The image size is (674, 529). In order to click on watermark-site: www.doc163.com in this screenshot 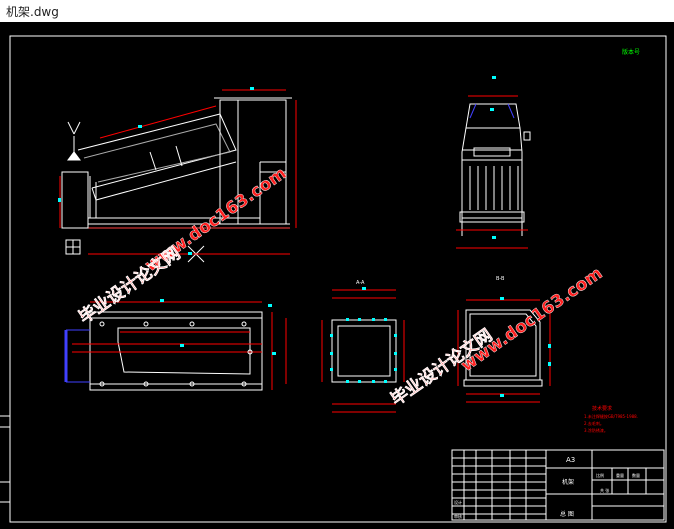, I will do `click(531, 319)`.